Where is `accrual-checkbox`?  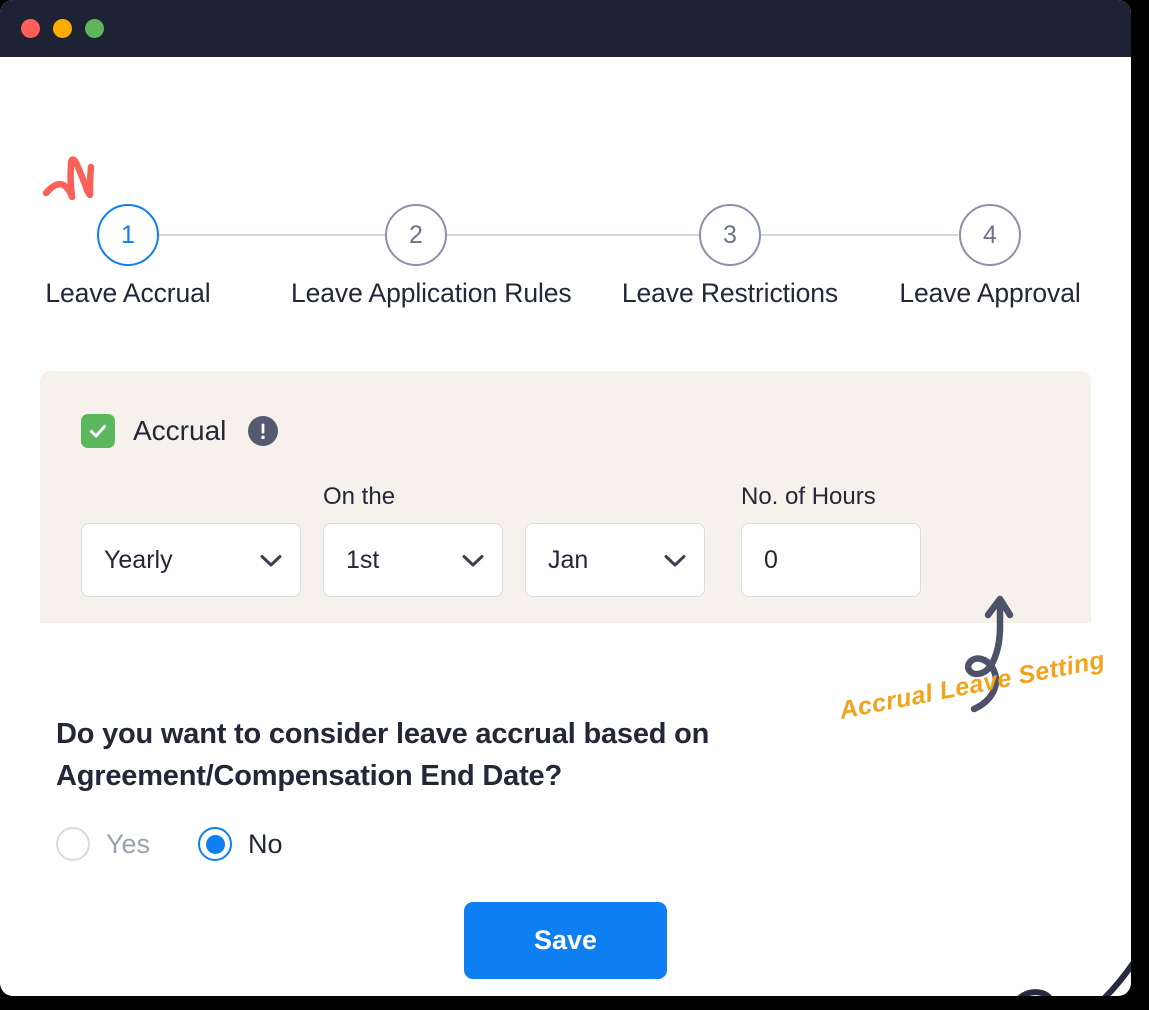
accrual-checkbox is located at coordinates (98, 431).